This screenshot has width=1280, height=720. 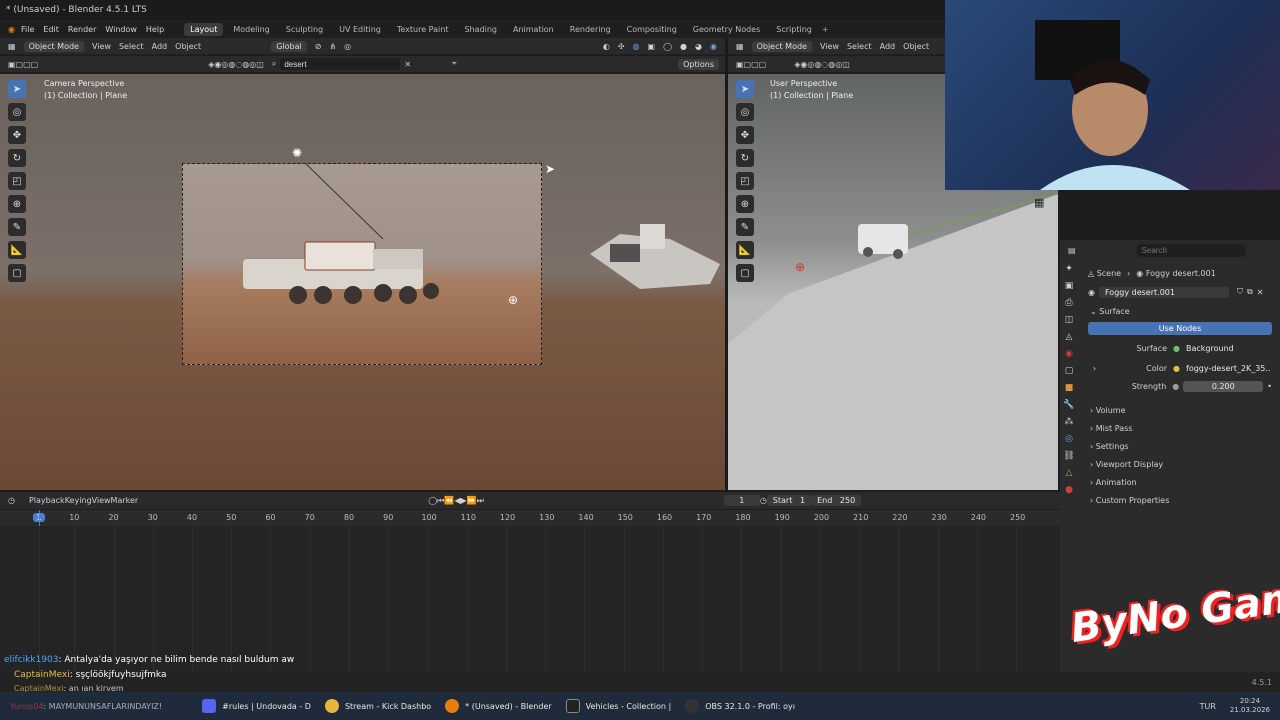 What do you see at coordinates (1068, 405) in the screenshot?
I see `modifier-tab-icon: 🔧` at bounding box center [1068, 405].